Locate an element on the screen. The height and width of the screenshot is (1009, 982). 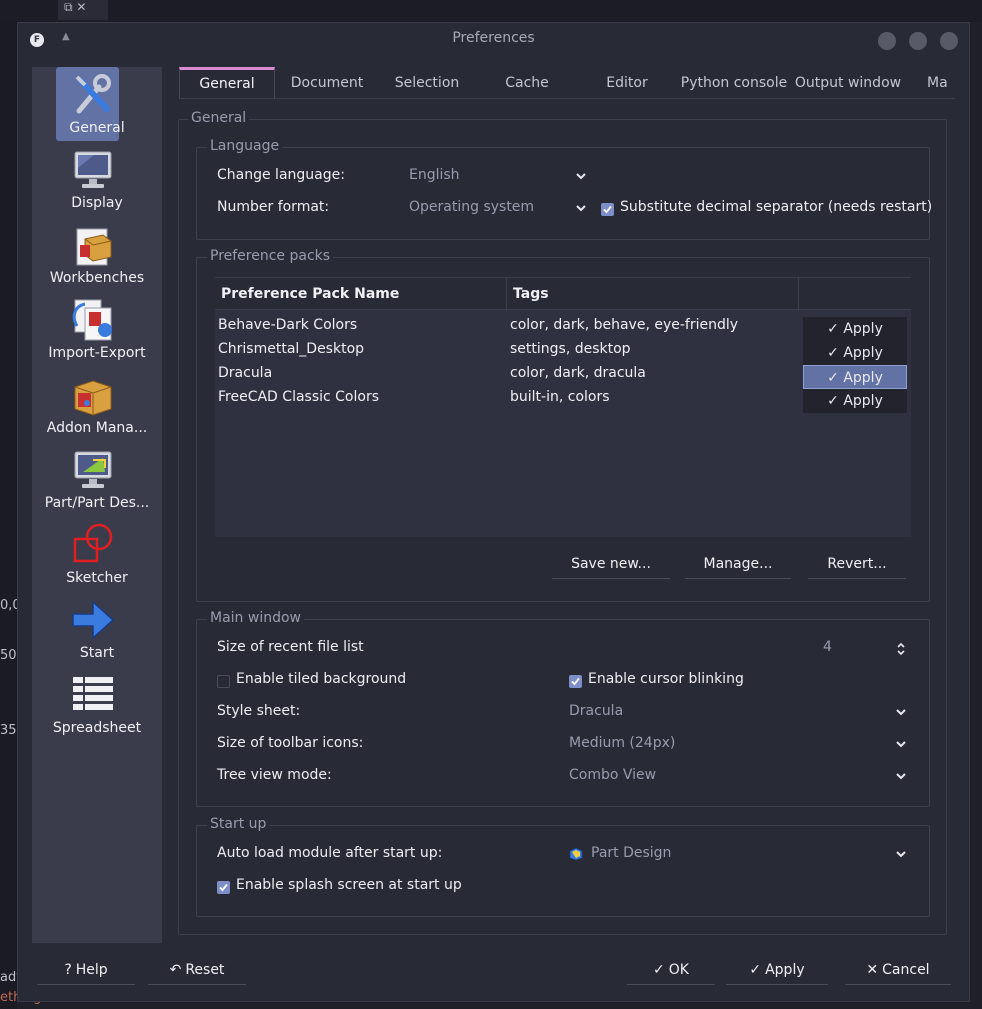
workbench-box-icon is located at coordinates (94, 247).